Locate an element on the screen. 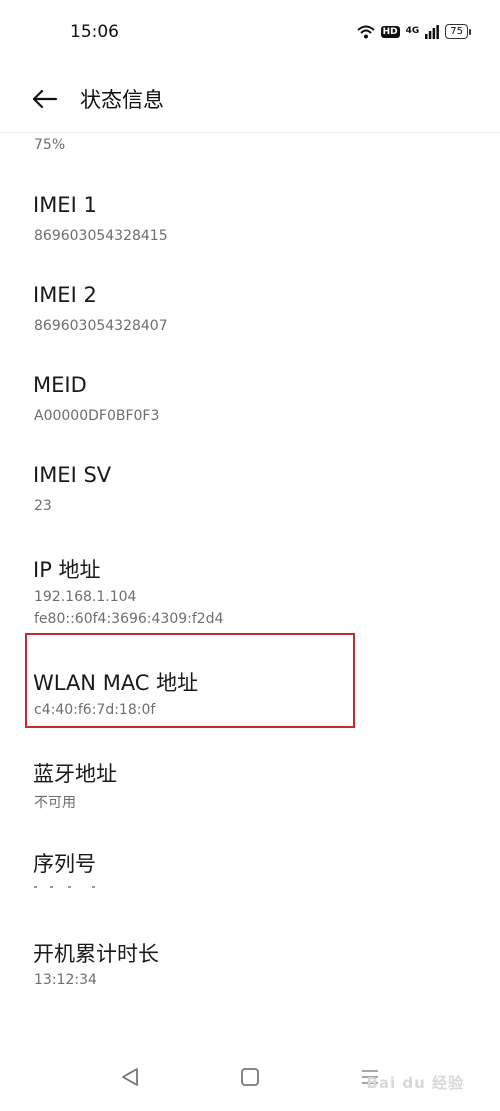 Image resolution: width=500 pixels, height=1111 pixels. back-triangle-icon is located at coordinates (130, 1077).